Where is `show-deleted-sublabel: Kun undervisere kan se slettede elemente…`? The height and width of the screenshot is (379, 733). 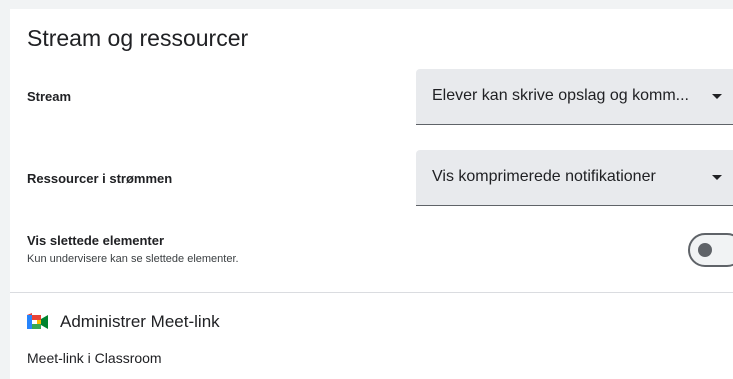
show-deleted-sublabel: Kun undervisere kan se slettede elemente… is located at coordinates (133, 259).